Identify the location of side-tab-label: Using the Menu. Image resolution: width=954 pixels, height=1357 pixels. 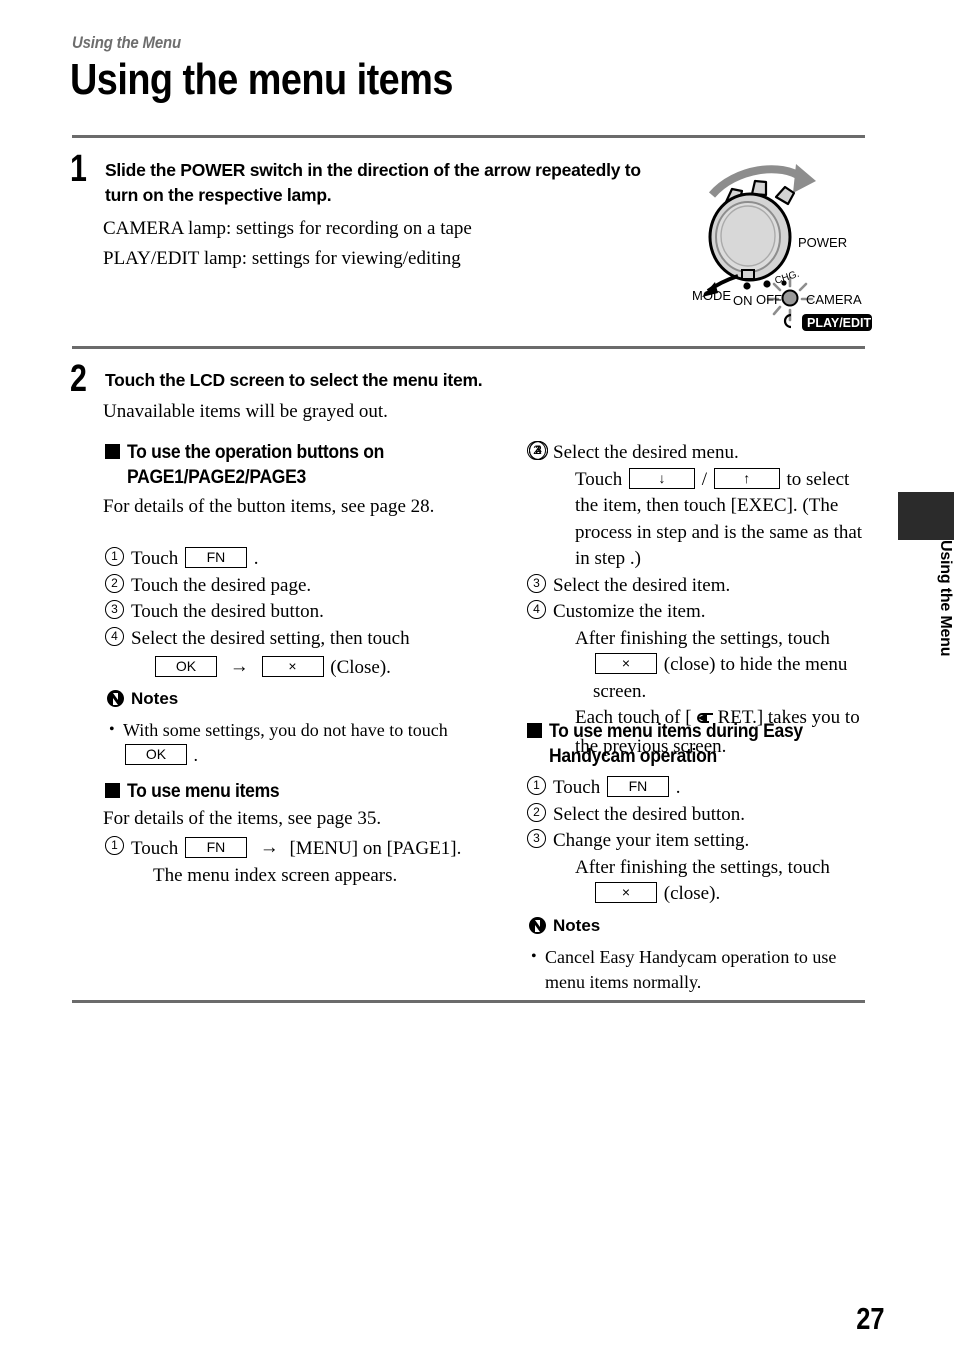
(945, 598).